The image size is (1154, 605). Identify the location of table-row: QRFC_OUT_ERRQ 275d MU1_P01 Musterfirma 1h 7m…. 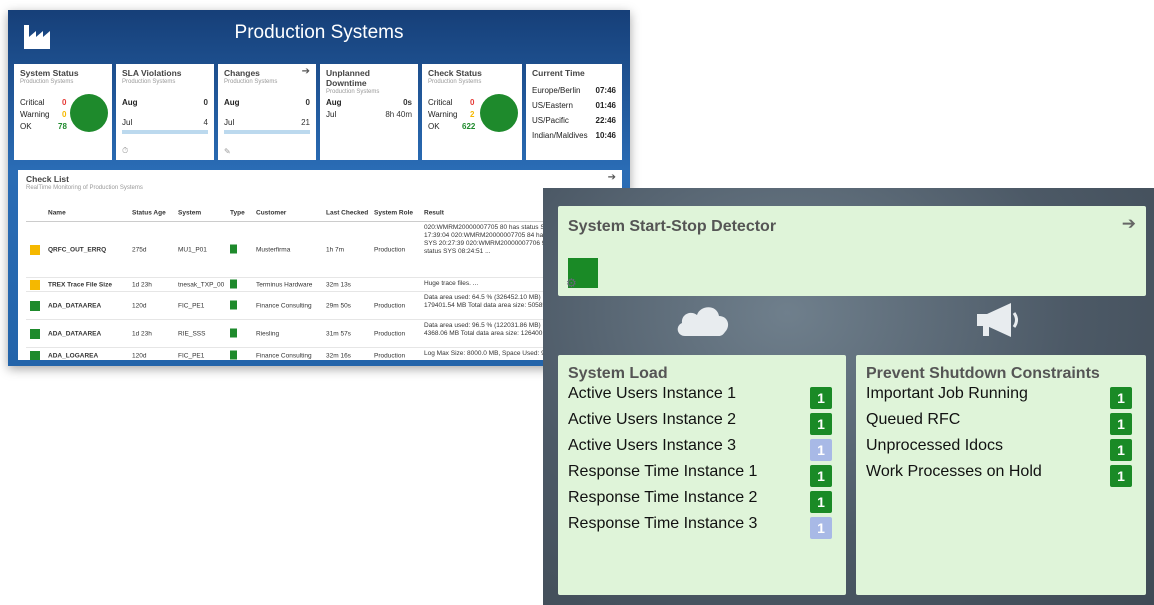
(324, 250).